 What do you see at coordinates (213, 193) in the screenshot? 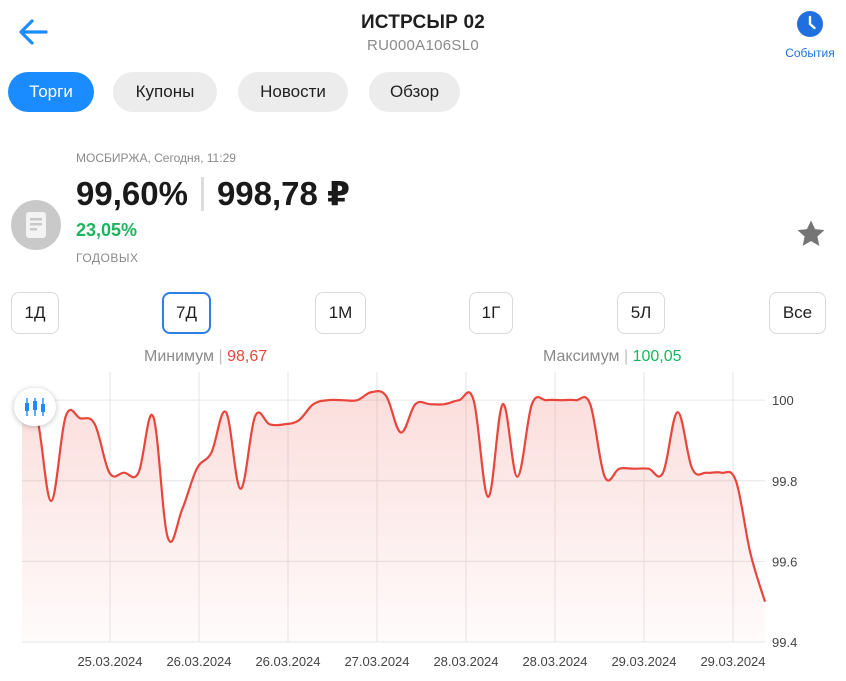
I see `price-row: 99,60% 998,78 ₽` at bounding box center [213, 193].